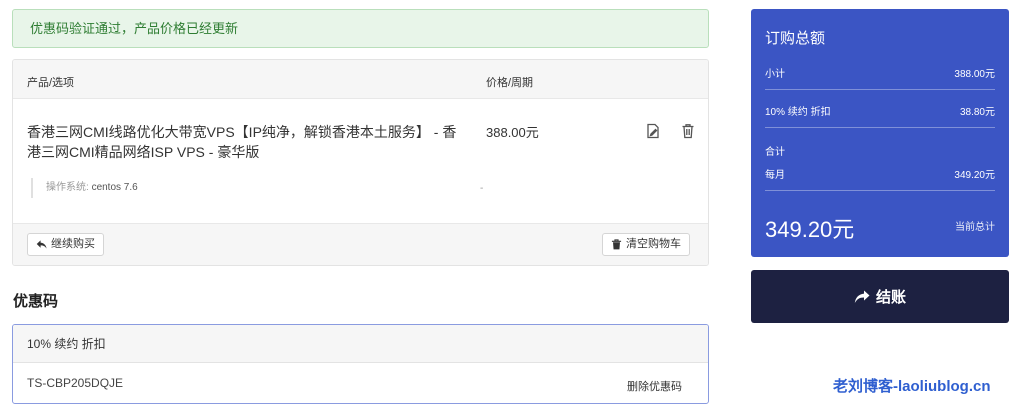 This screenshot has height=413, width=1024. I want to click on promo-code-row: TS-CBP205DQJE 删除优惠码, so click(360, 383).